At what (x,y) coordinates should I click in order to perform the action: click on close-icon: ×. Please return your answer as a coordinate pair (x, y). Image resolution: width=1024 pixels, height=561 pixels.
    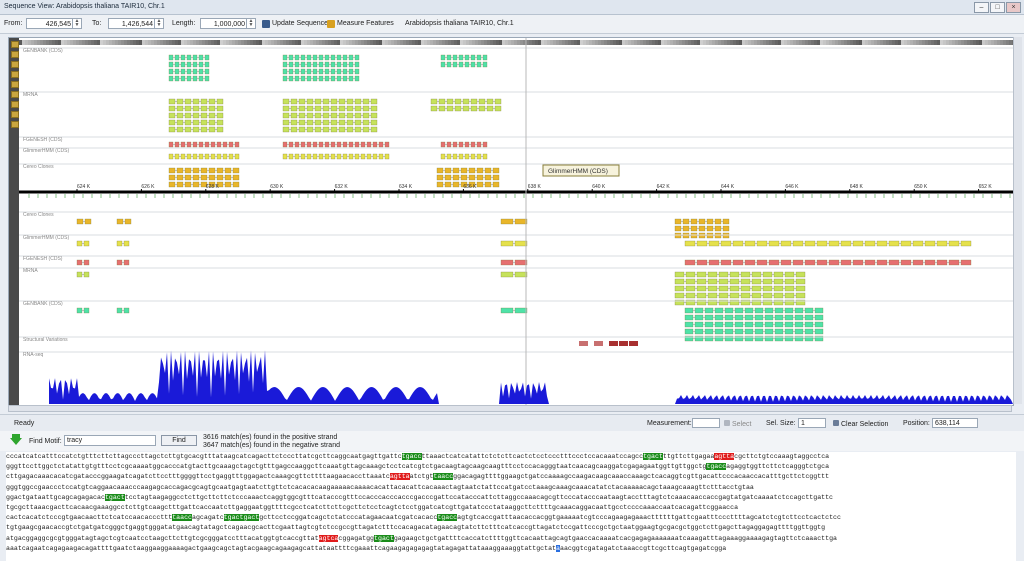
    Looking at the image, I should click on (1013, 7).